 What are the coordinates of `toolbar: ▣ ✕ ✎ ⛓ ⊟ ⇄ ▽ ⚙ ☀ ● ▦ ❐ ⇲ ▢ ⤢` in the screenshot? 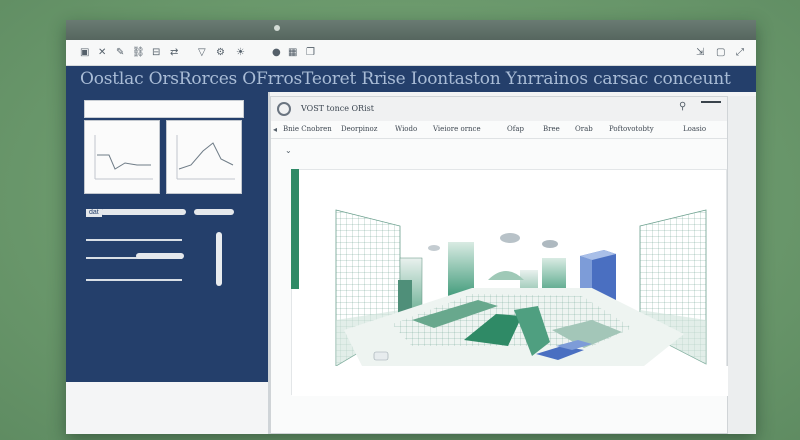 It's located at (411, 53).